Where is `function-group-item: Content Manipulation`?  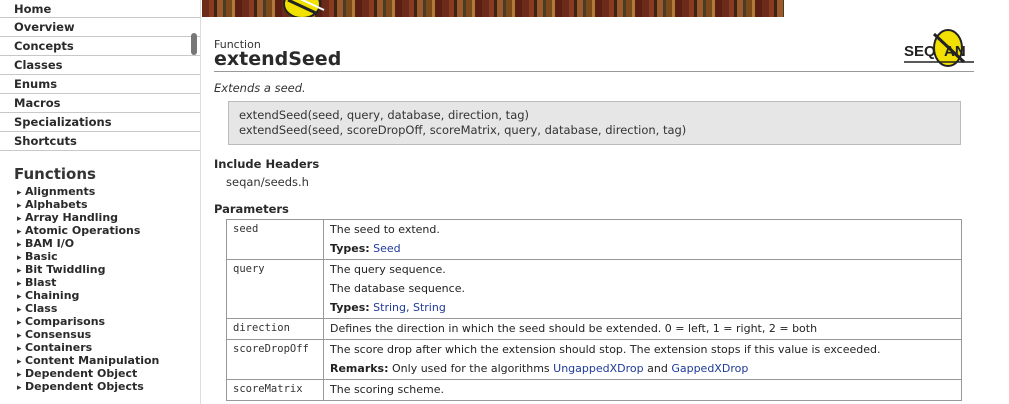 function-group-item: Content Manipulation is located at coordinates (108, 360).